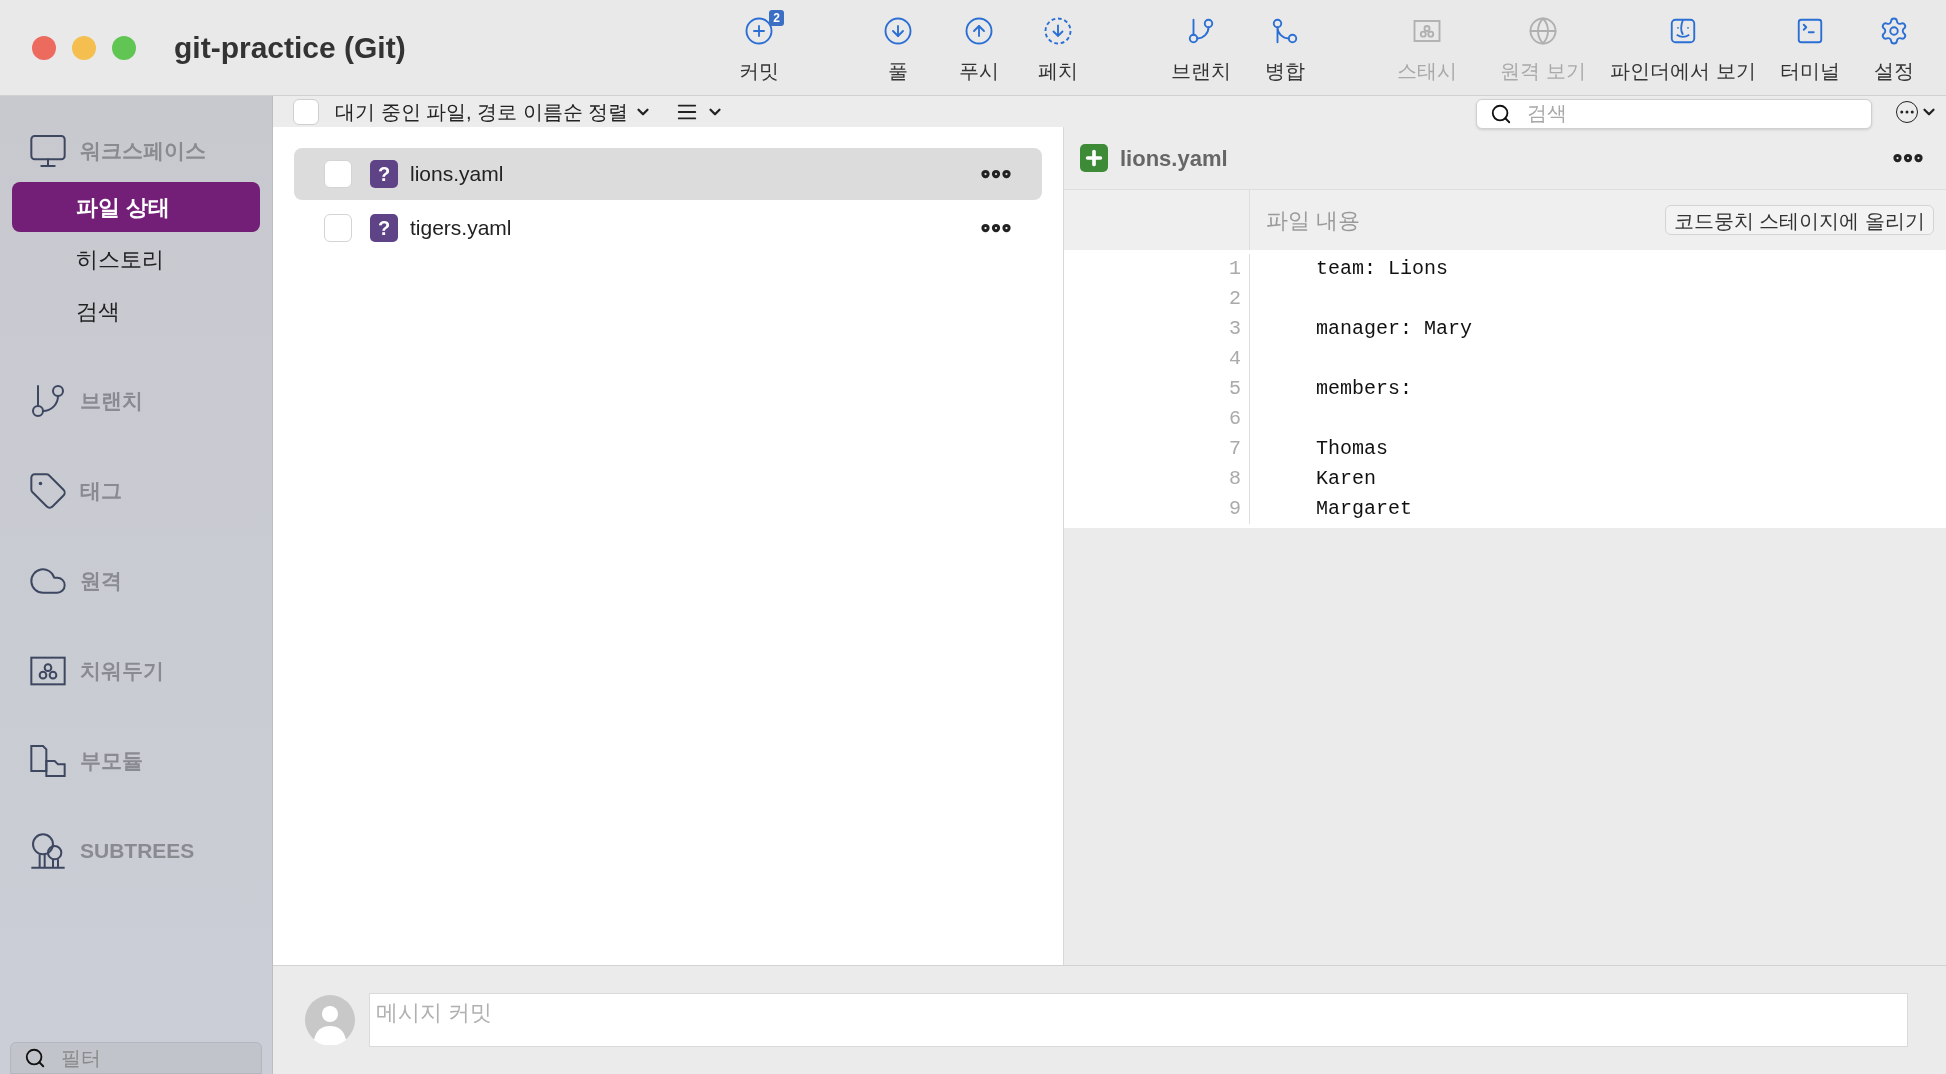  Describe the element at coordinates (1235, 359) in the screenshot. I see `line-number: 4` at that location.